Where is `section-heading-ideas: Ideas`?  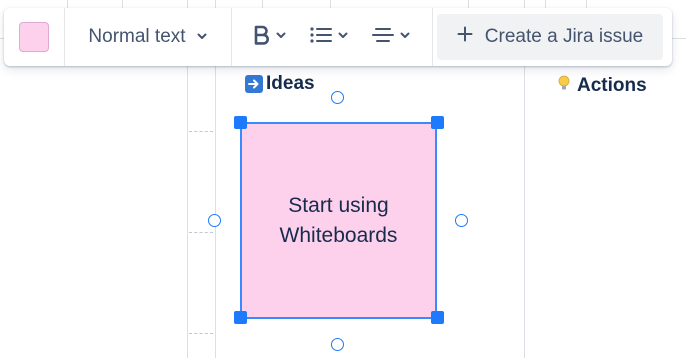 section-heading-ideas: Ideas is located at coordinates (280, 84).